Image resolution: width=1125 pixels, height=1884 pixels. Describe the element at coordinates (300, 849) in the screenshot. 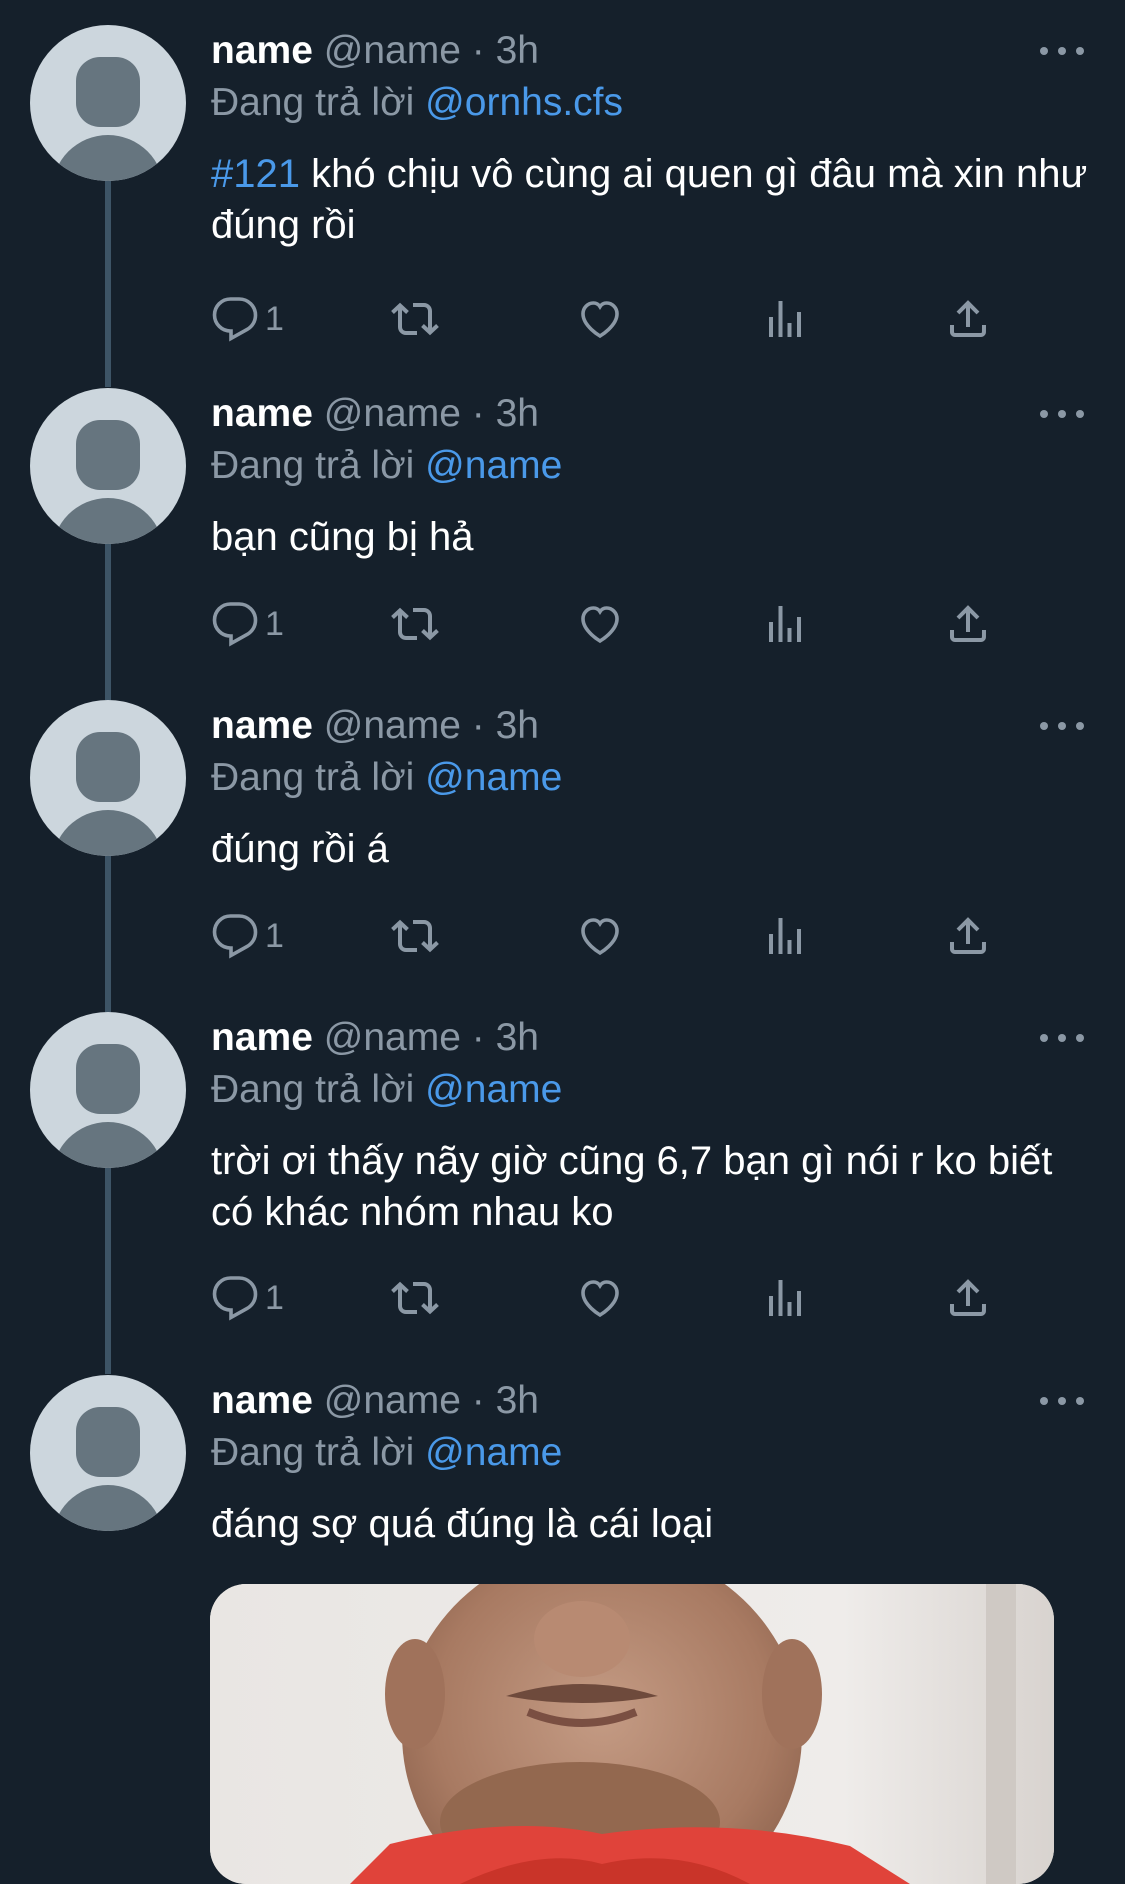

I see `tweet-text: đúng rồi á` at that location.